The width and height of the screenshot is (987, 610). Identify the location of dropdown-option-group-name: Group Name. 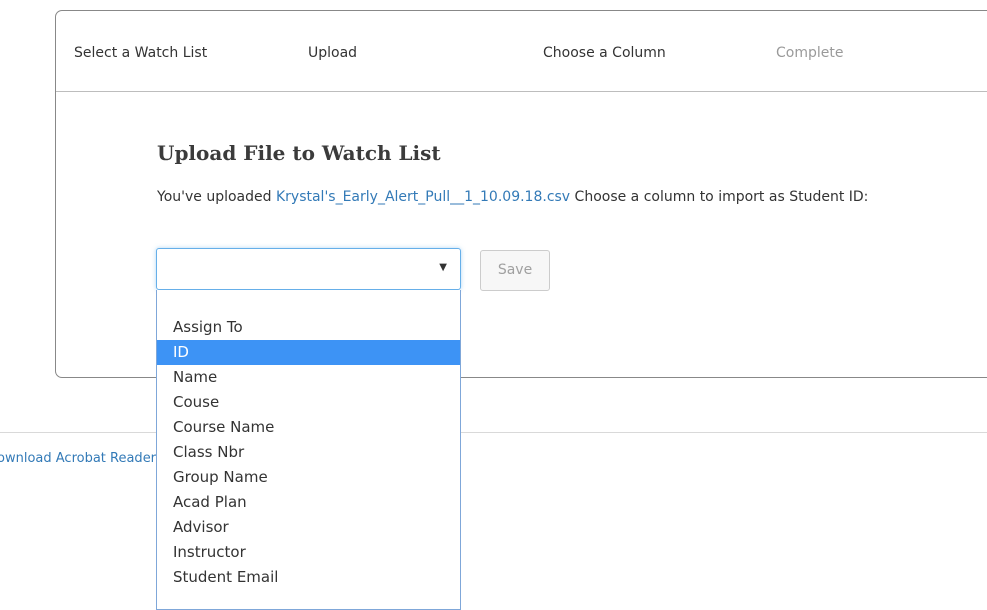
(308, 477).